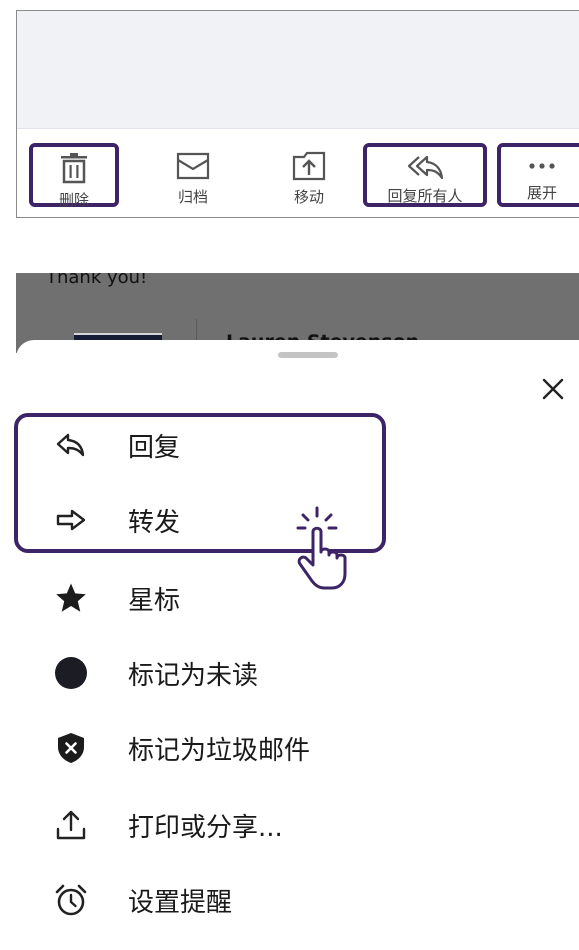 The width and height of the screenshot is (579, 950). Describe the element at coordinates (309, 165) in the screenshot. I see `move-icon` at that location.